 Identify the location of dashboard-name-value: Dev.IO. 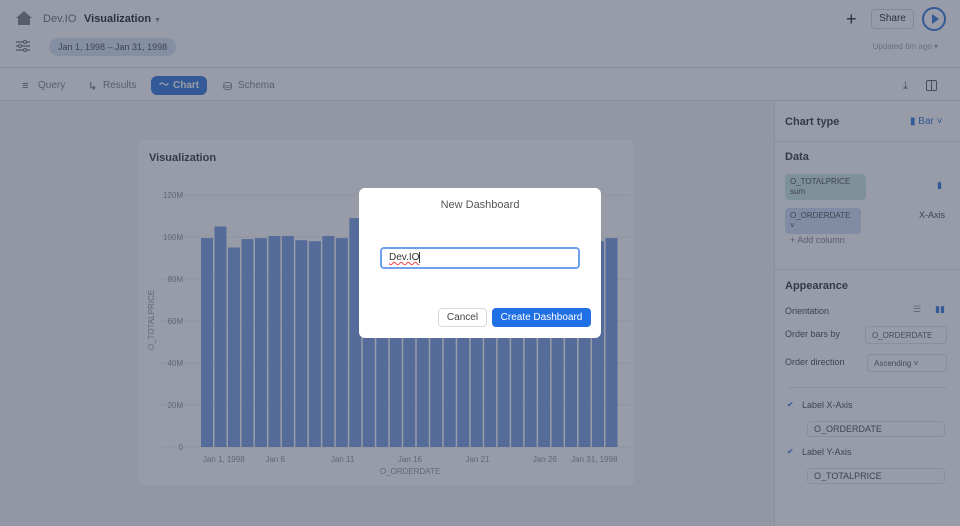
(405, 257).